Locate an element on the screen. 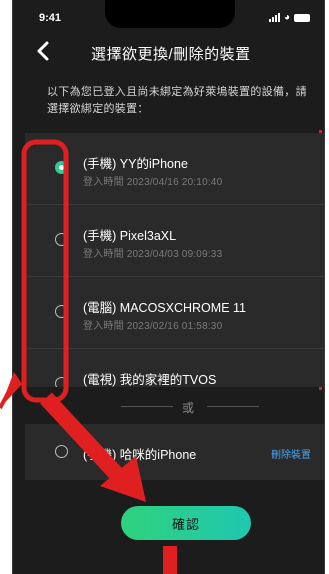 The height and width of the screenshot is (574, 329). device-item-yy-iphone: (手機) YY的iPhone 登入時間 2023/04/16 20:10:40 is located at coordinates (174, 169).